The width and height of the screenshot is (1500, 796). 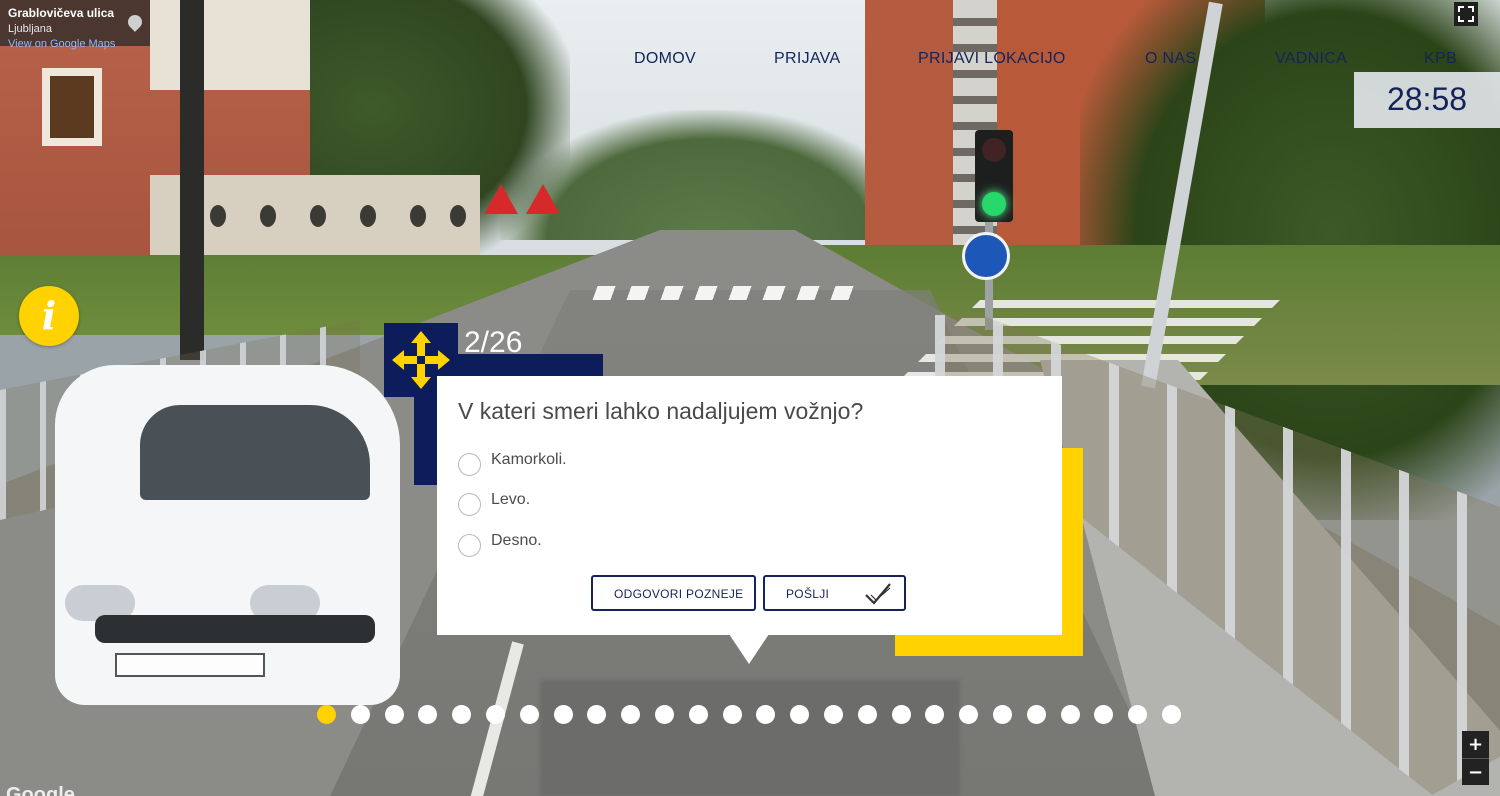 I want to click on crosswalk, so click(x=730, y=293).